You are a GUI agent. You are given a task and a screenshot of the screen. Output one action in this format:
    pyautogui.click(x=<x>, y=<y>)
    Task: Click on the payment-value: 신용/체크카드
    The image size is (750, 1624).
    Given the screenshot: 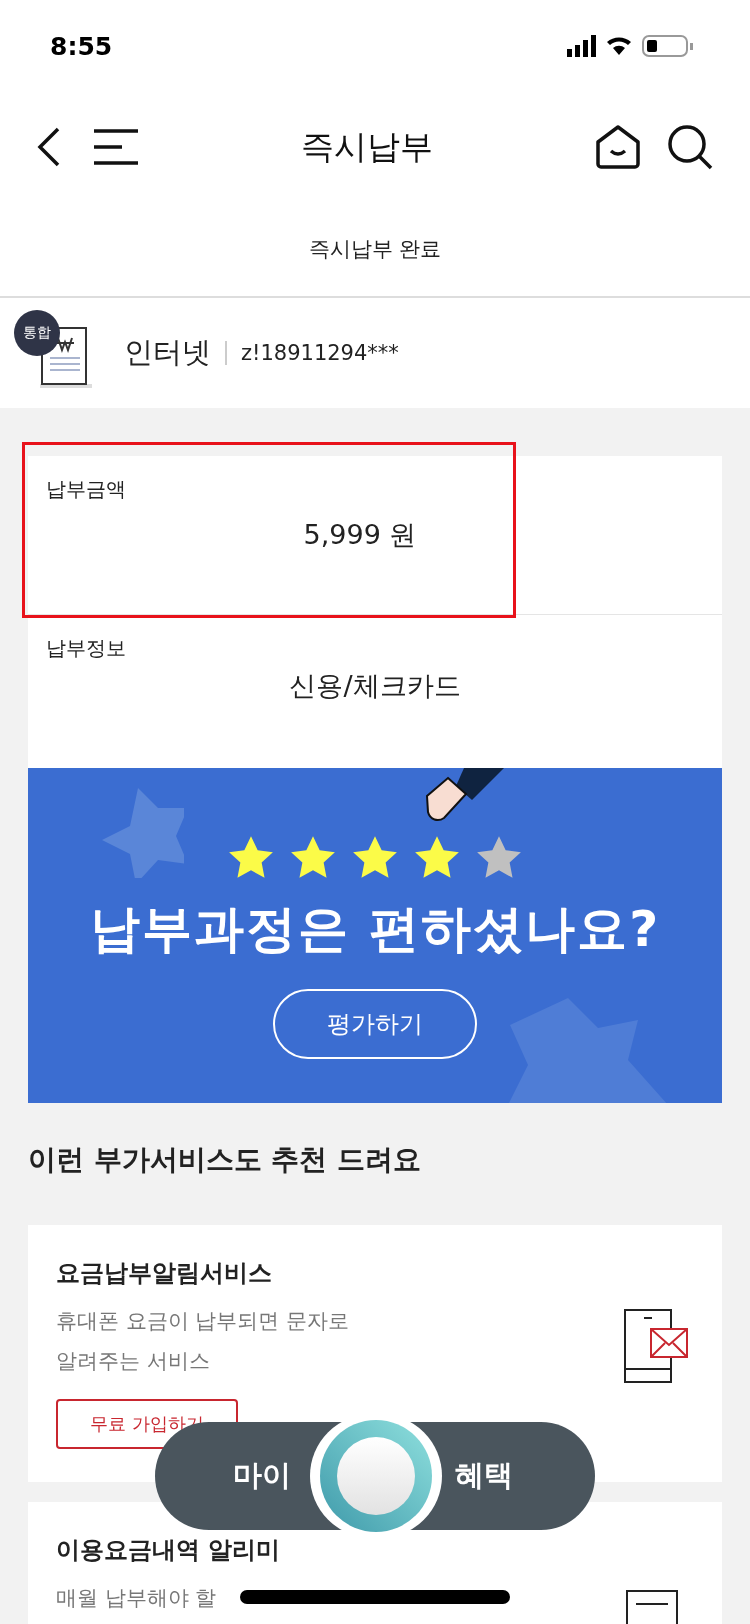 What is the action you would take?
    pyautogui.click(x=375, y=686)
    